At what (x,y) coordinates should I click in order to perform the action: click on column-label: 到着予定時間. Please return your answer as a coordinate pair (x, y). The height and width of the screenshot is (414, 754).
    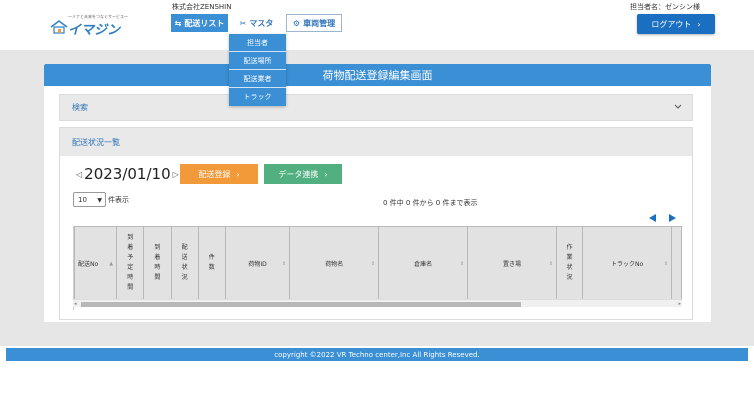
    Looking at the image, I should click on (130, 262).